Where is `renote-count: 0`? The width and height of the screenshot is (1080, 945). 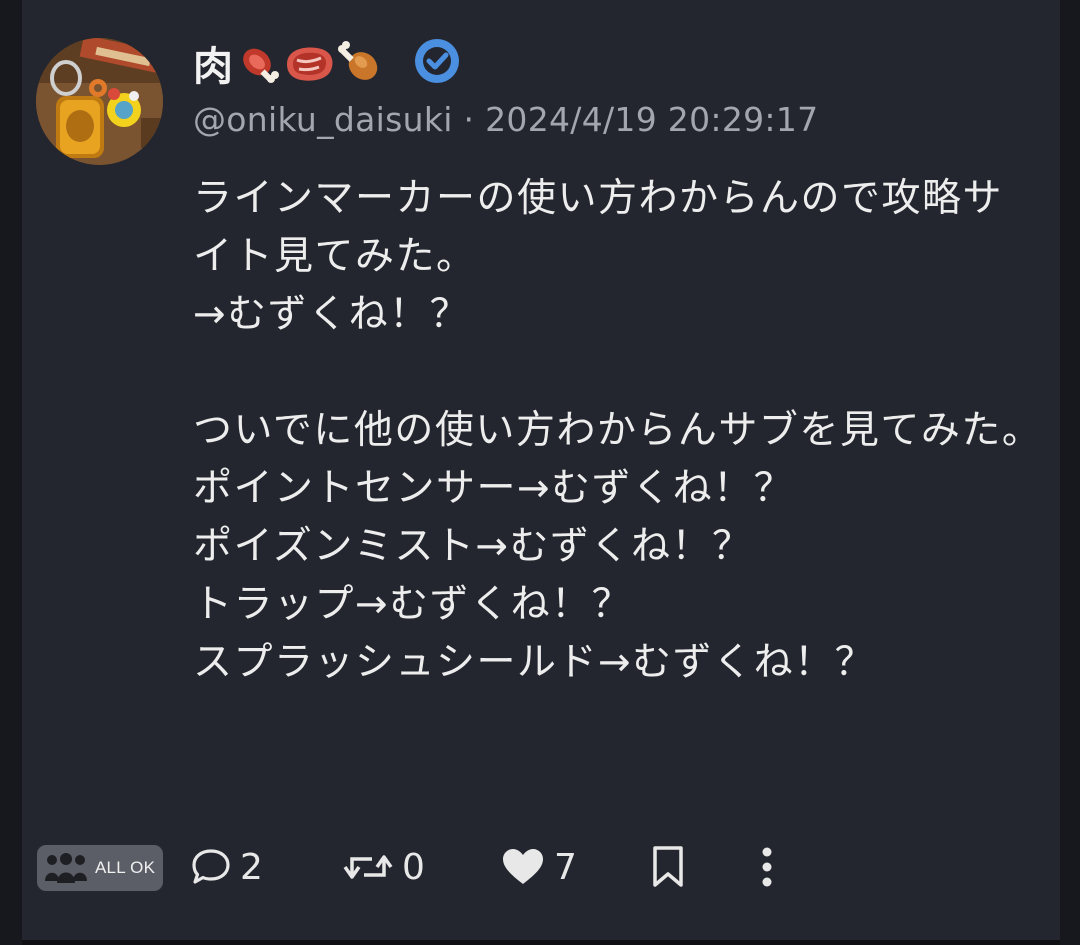 renote-count: 0 is located at coordinates (413, 867).